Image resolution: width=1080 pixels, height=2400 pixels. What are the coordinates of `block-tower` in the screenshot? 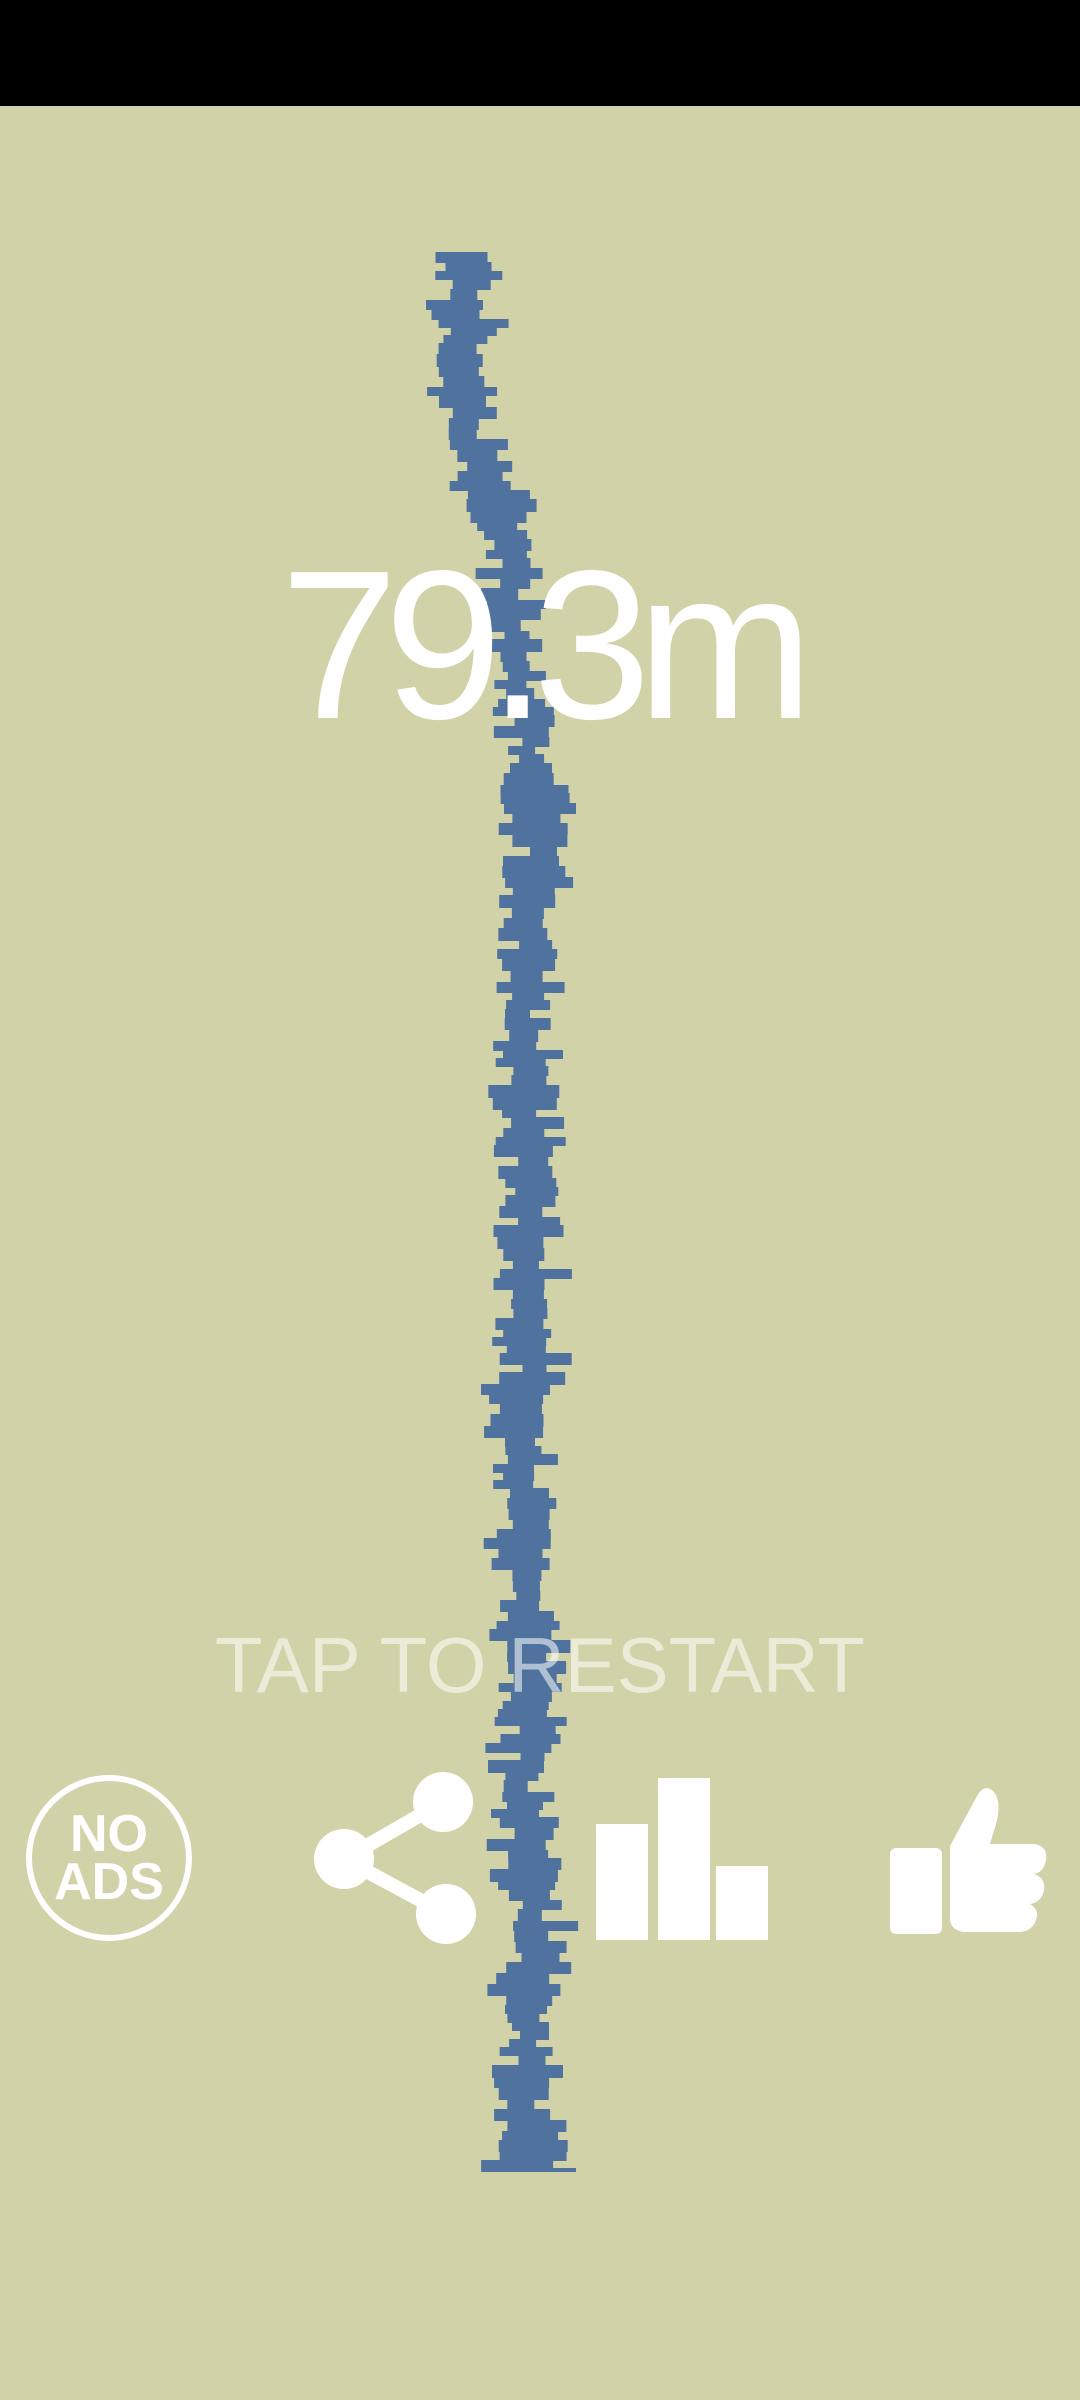 It's located at (502, 1212).